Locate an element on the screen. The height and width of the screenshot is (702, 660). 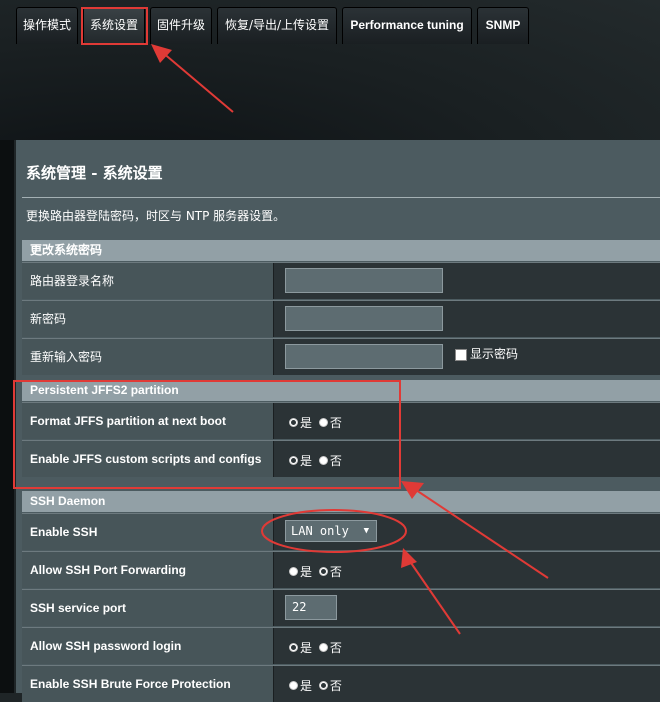
page-description: 更换路由器登陆密码，时区与 NTP 服务器设置。 is located at coordinates (156, 216).